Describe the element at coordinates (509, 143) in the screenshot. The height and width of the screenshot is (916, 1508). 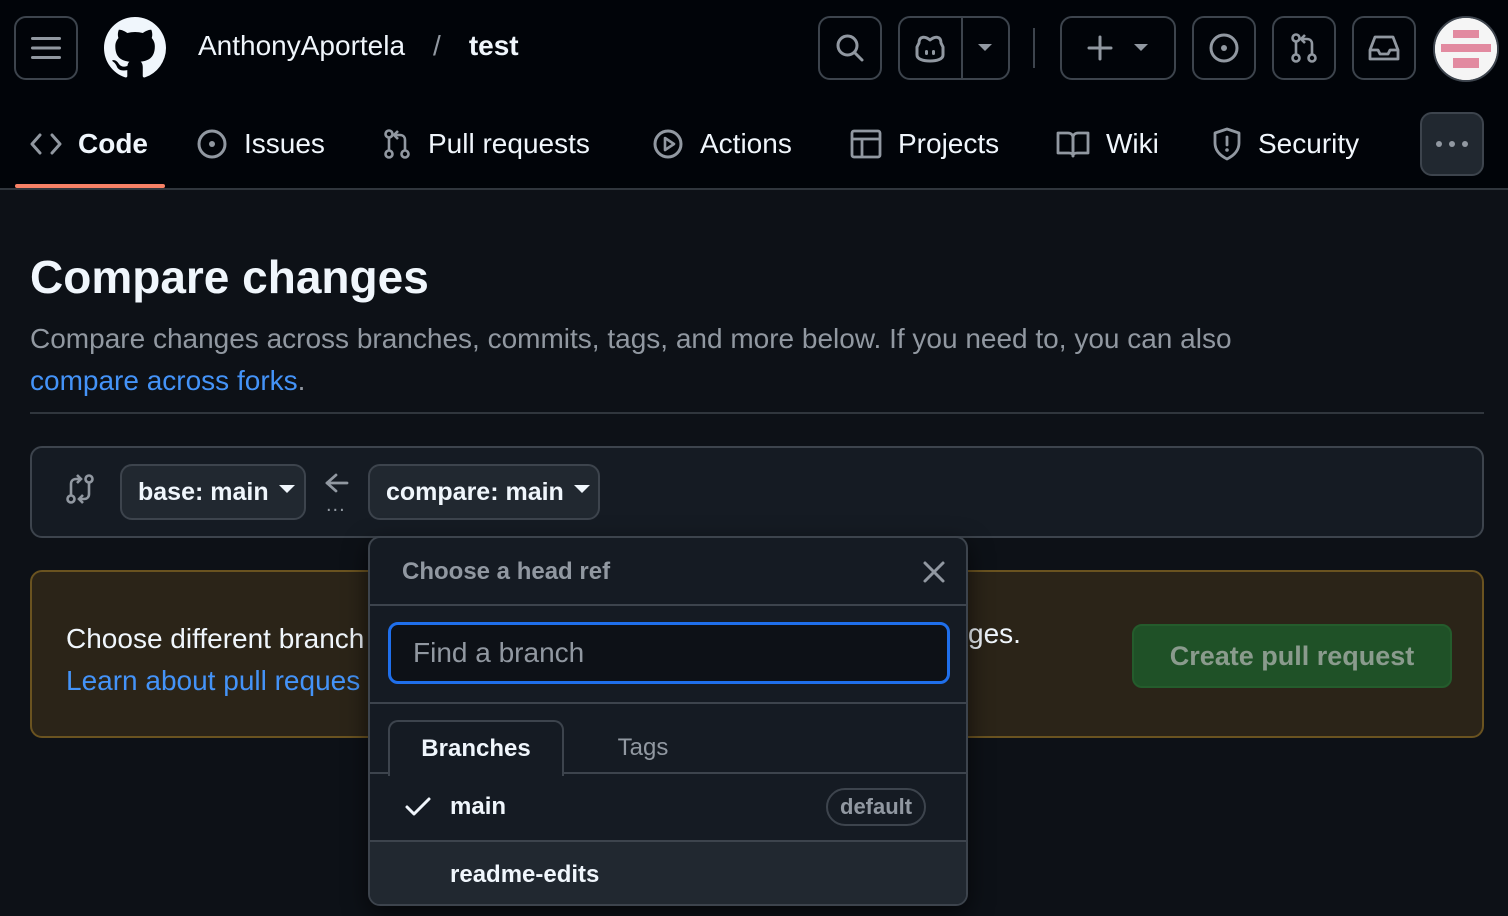
I see `tab-pull-requests-label: Pull requests` at that location.